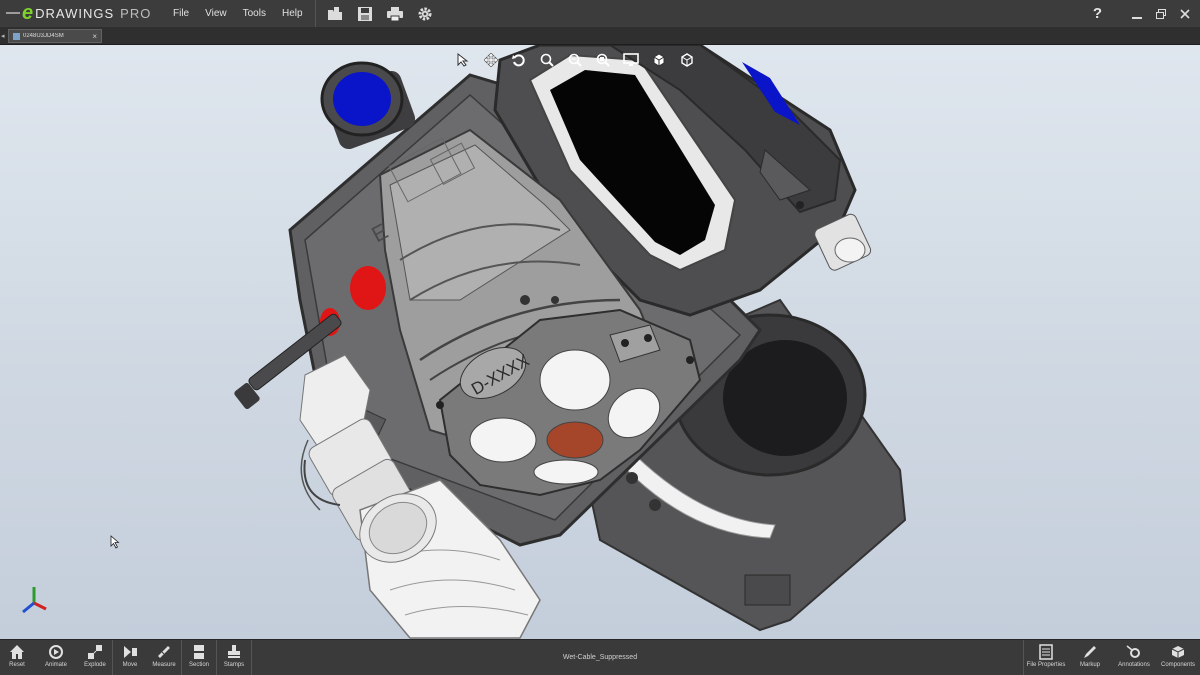  I want to click on components-label: Components, so click(1178, 665).